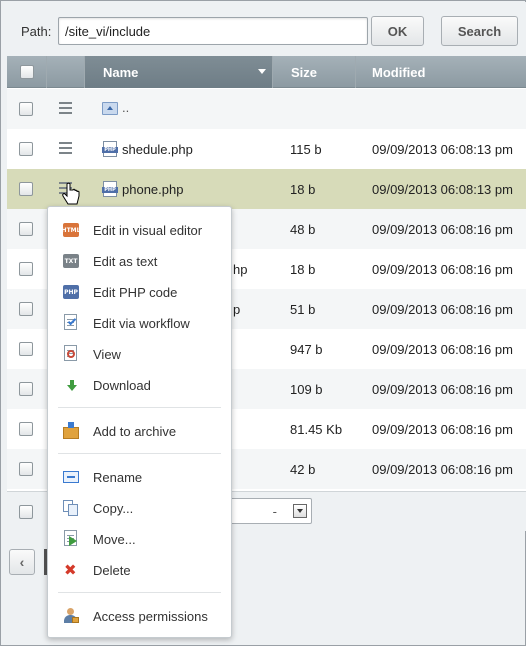 This screenshot has height=646, width=526. What do you see at coordinates (236, 309) in the screenshot?
I see `file-name-link: p` at bounding box center [236, 309].